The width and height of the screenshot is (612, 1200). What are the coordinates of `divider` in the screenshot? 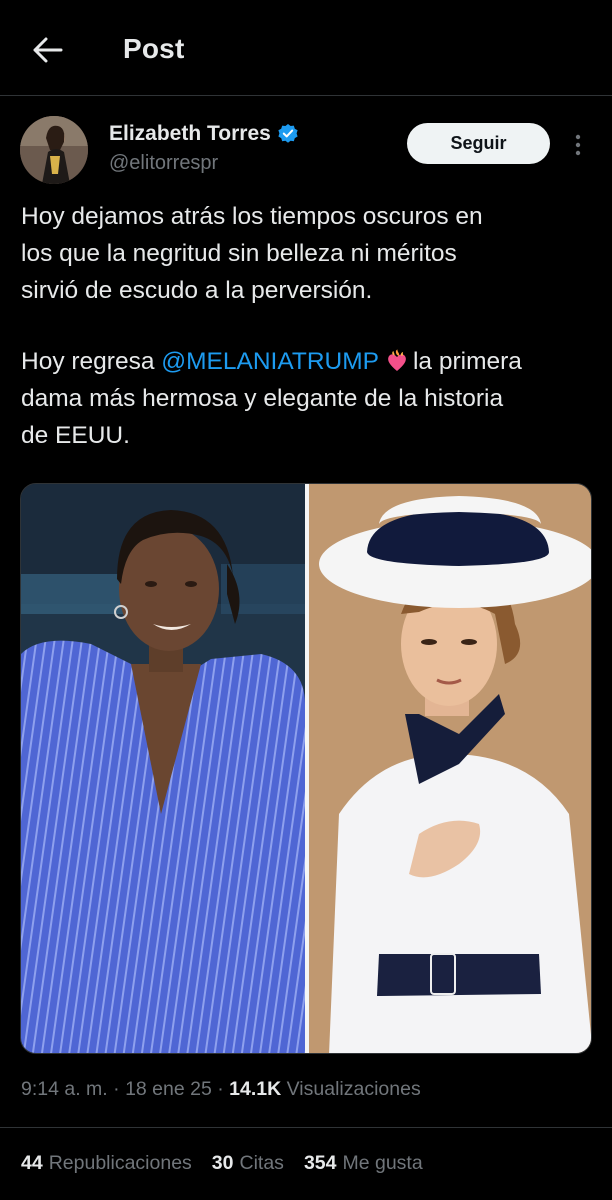 It's located at (306, 1127).